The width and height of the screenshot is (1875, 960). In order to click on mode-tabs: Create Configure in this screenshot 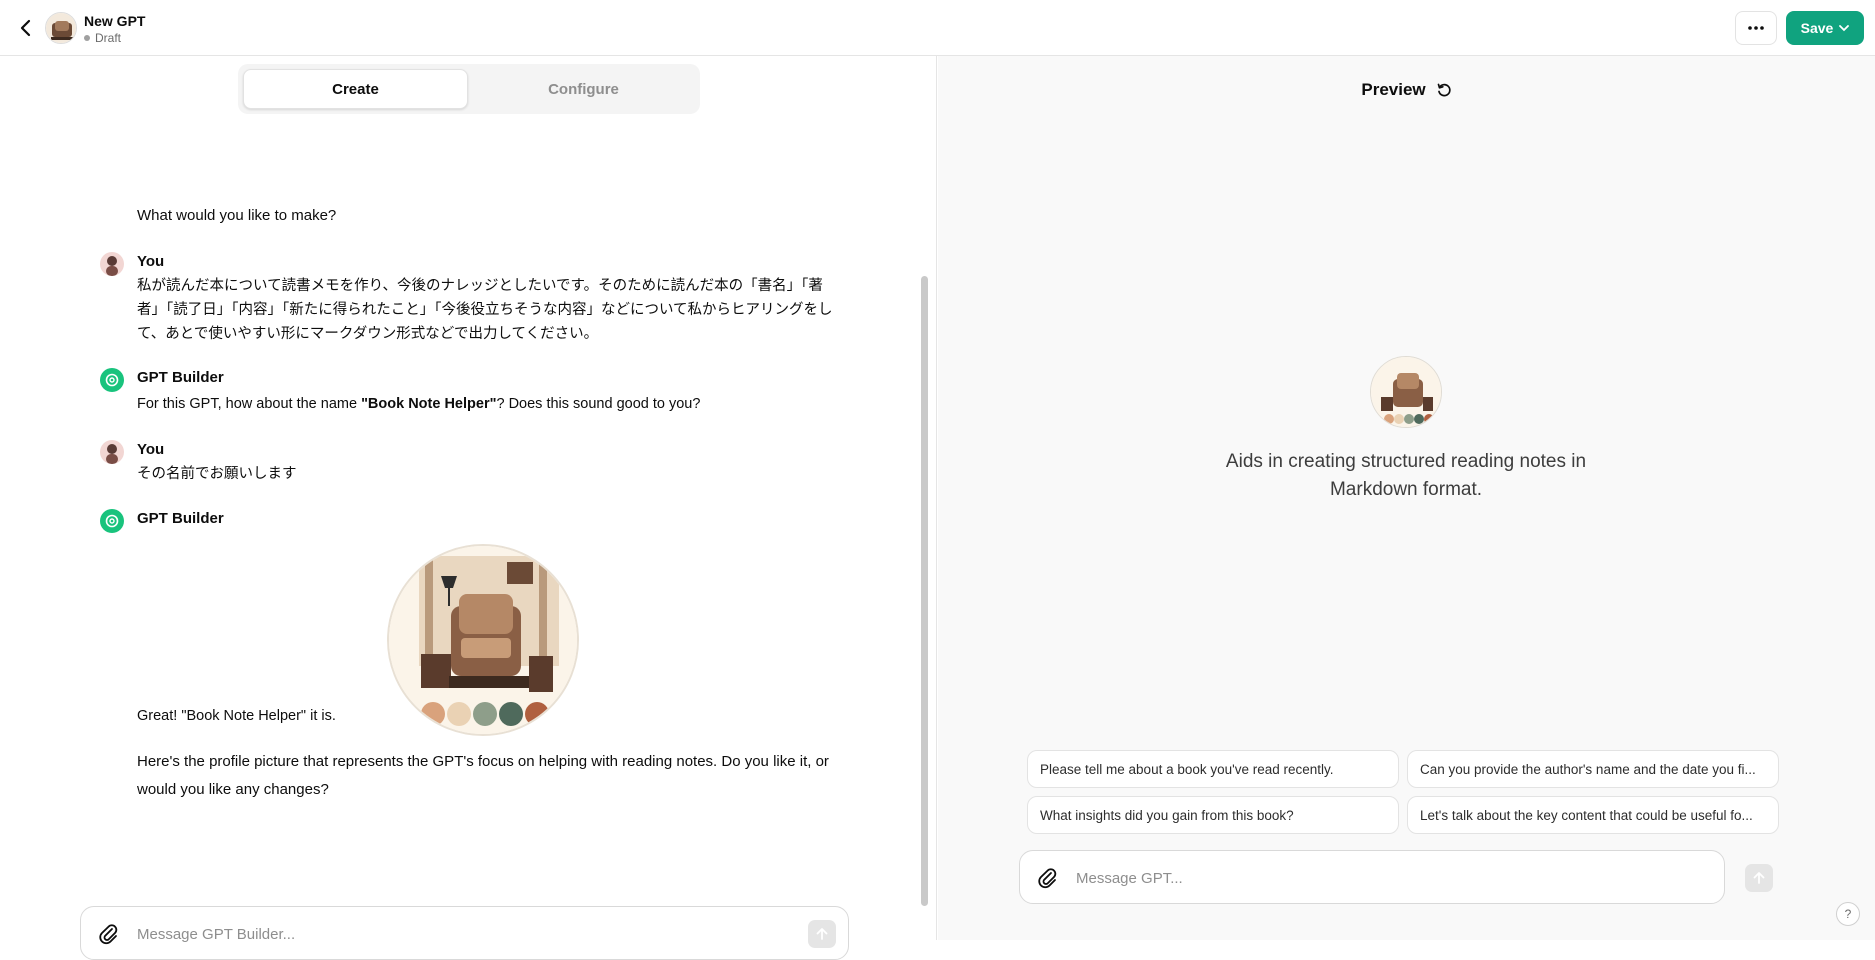, I will do `click(469, 89)`.